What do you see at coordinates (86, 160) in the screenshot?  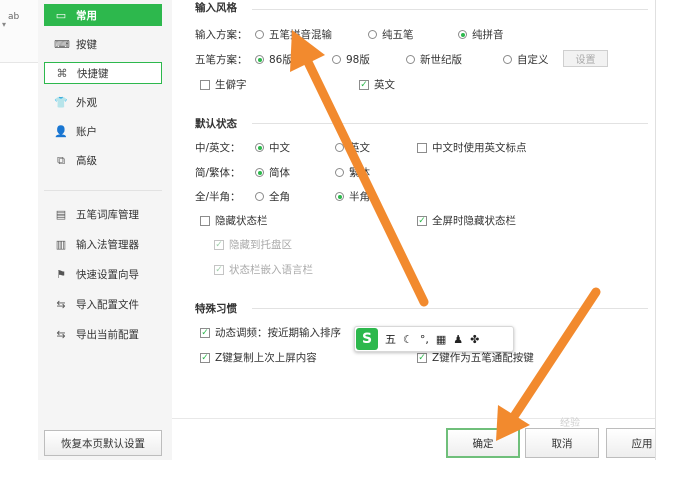 I see `sidebar-item-label: 高级` at bounding box center [86, 160].